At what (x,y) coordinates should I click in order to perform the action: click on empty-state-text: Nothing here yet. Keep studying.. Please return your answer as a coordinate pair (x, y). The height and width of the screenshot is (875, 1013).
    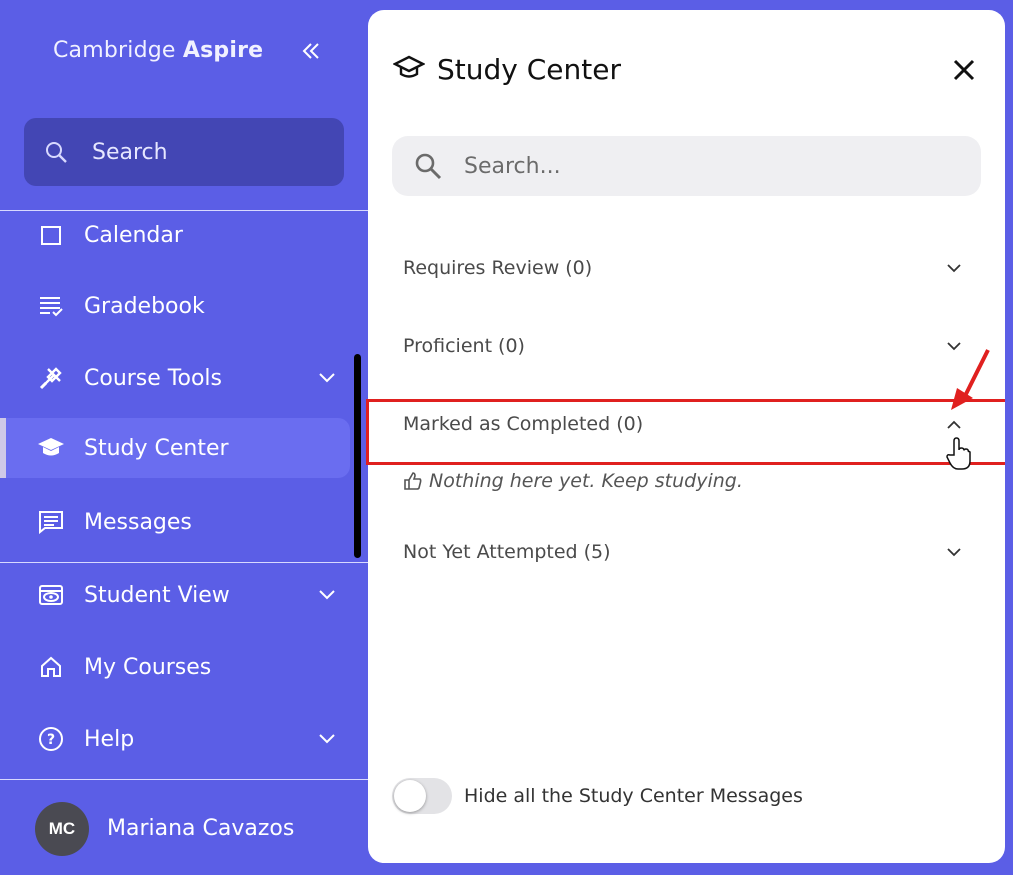
    Looking at the image, I should click on (586, 481).